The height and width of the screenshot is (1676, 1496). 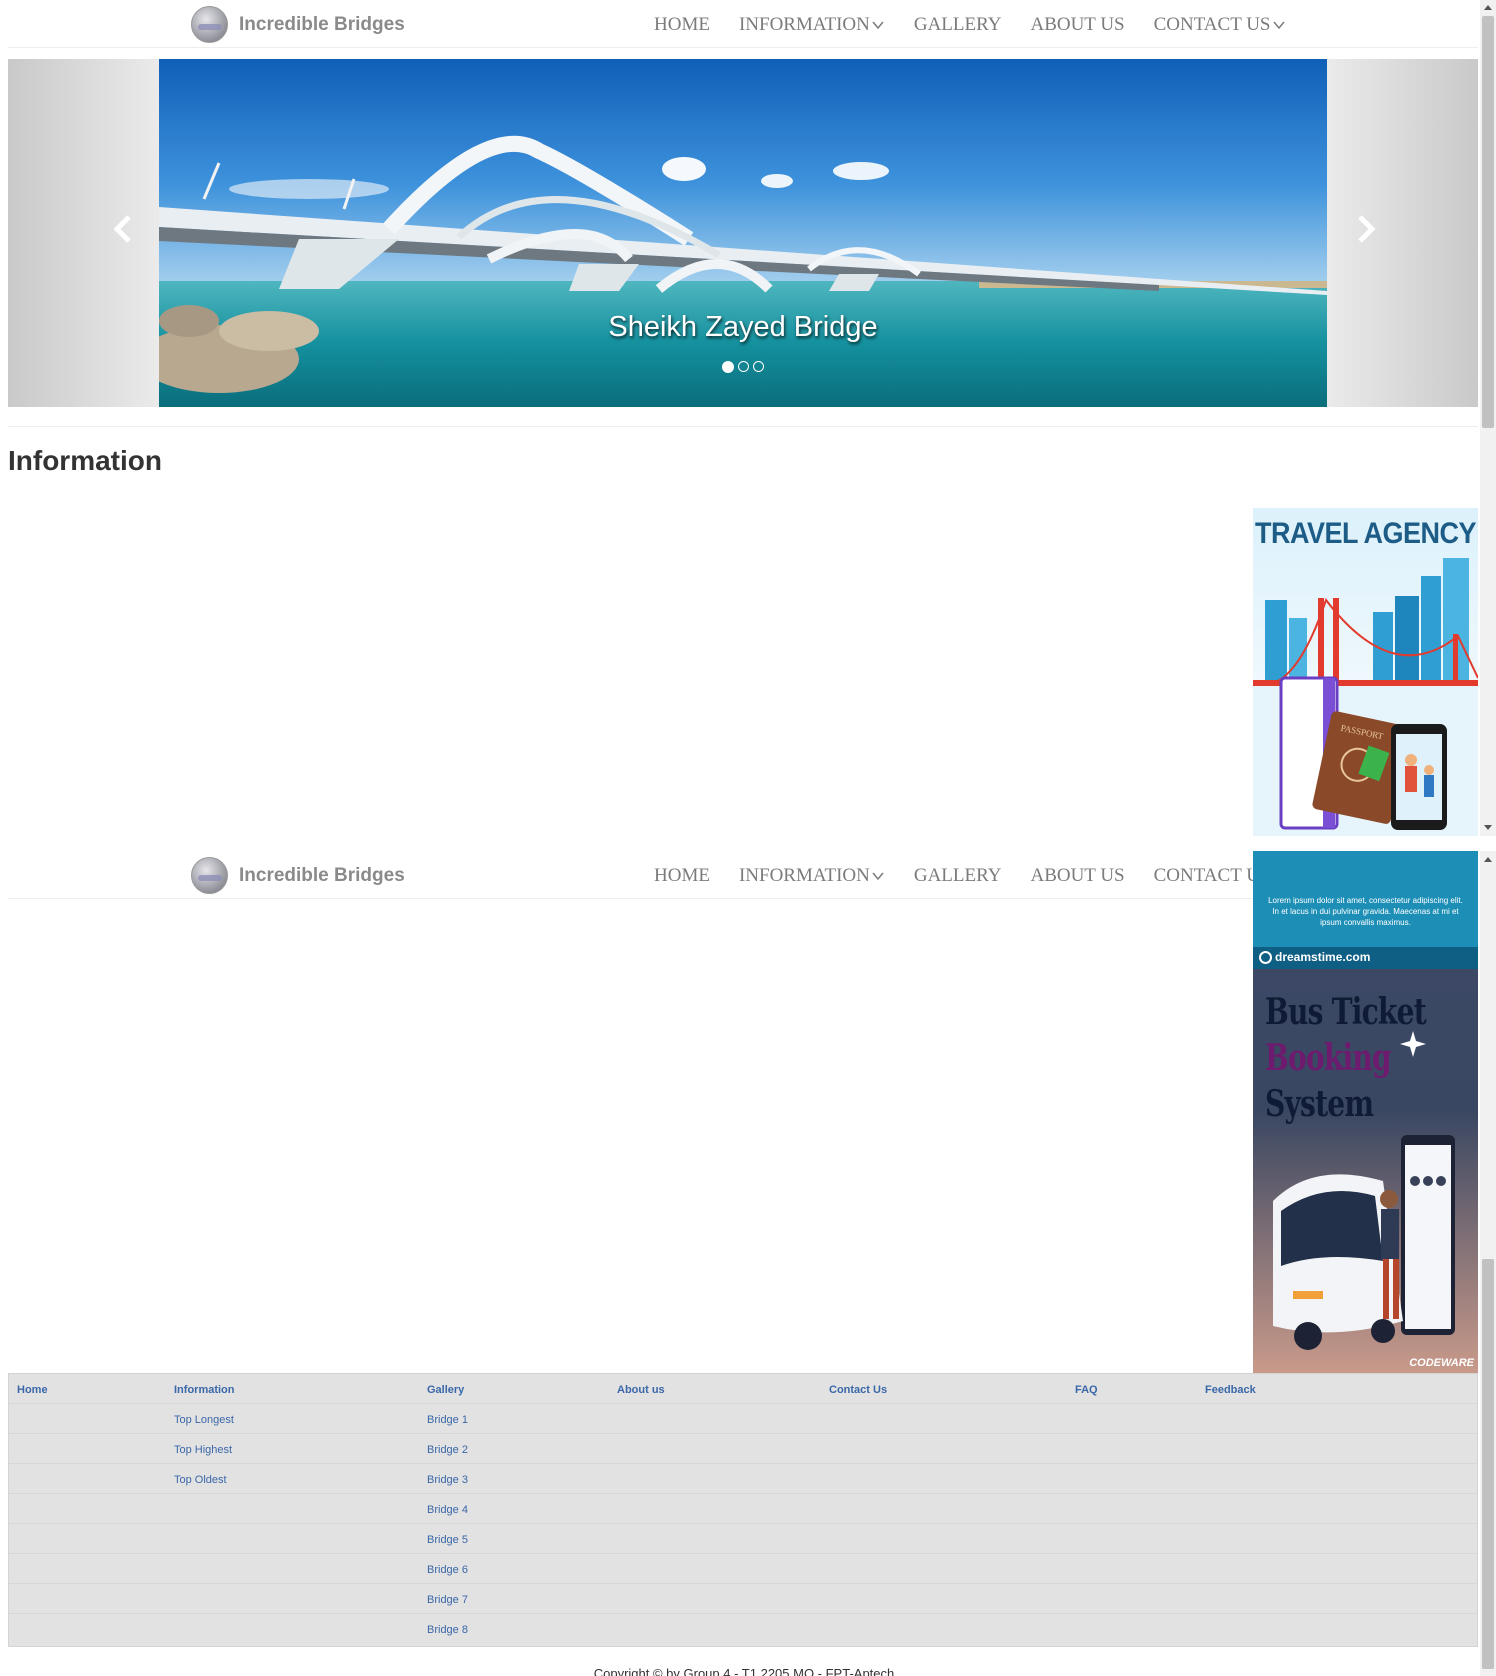 I want to click on chevron-right-icon, so click(x=1366, y=229).